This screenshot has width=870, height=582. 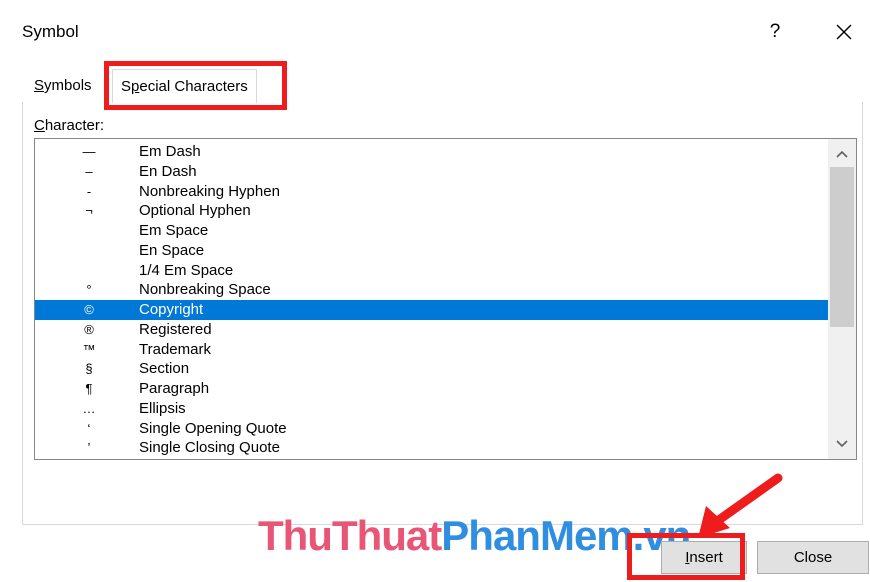 I want to click on list-item-name: 1/4 Em Space, so click(x=186, y=270).